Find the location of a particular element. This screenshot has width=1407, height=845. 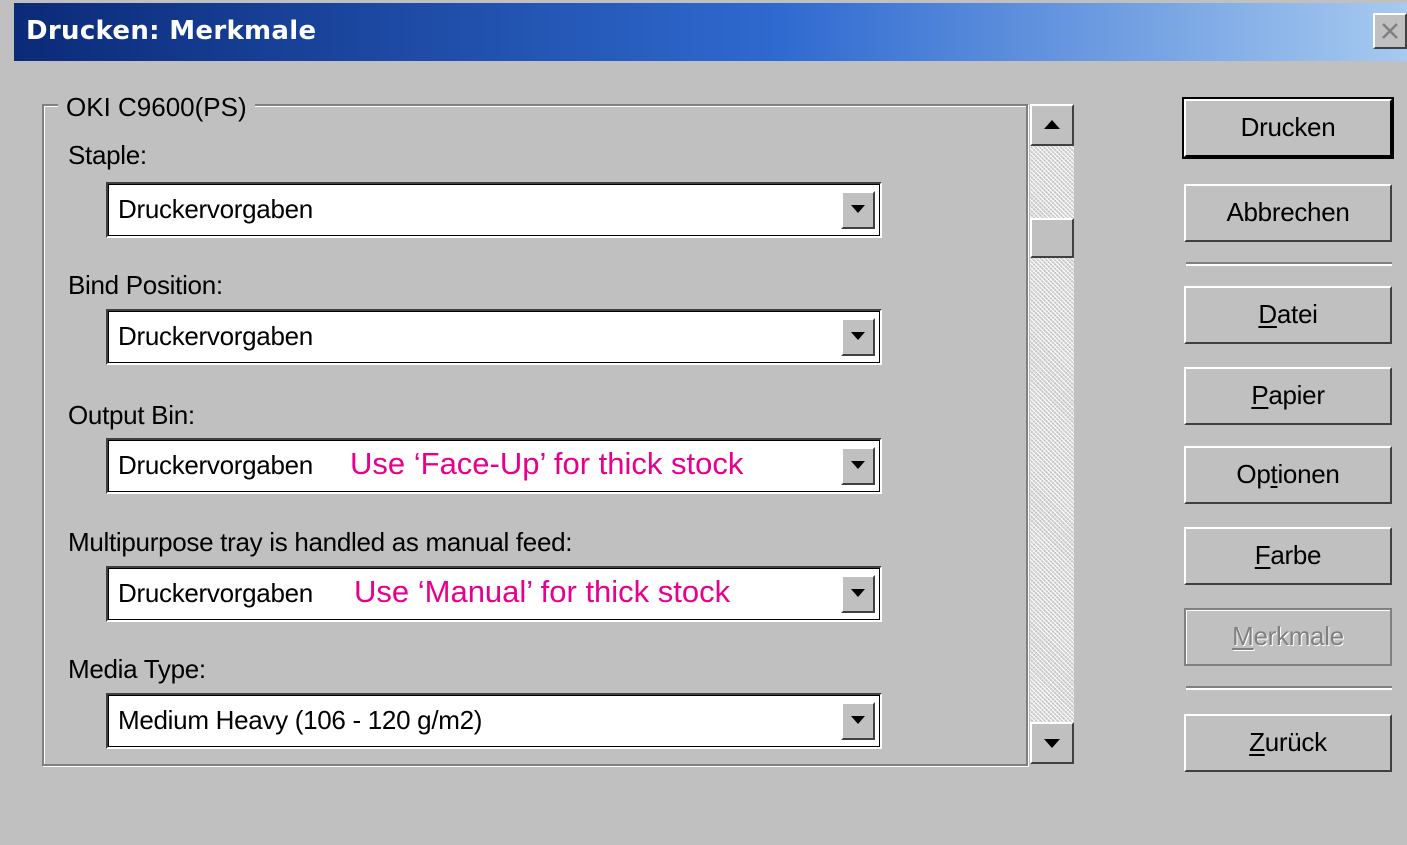

features-button-label: erkmale is located at coordinates (1298, 636).